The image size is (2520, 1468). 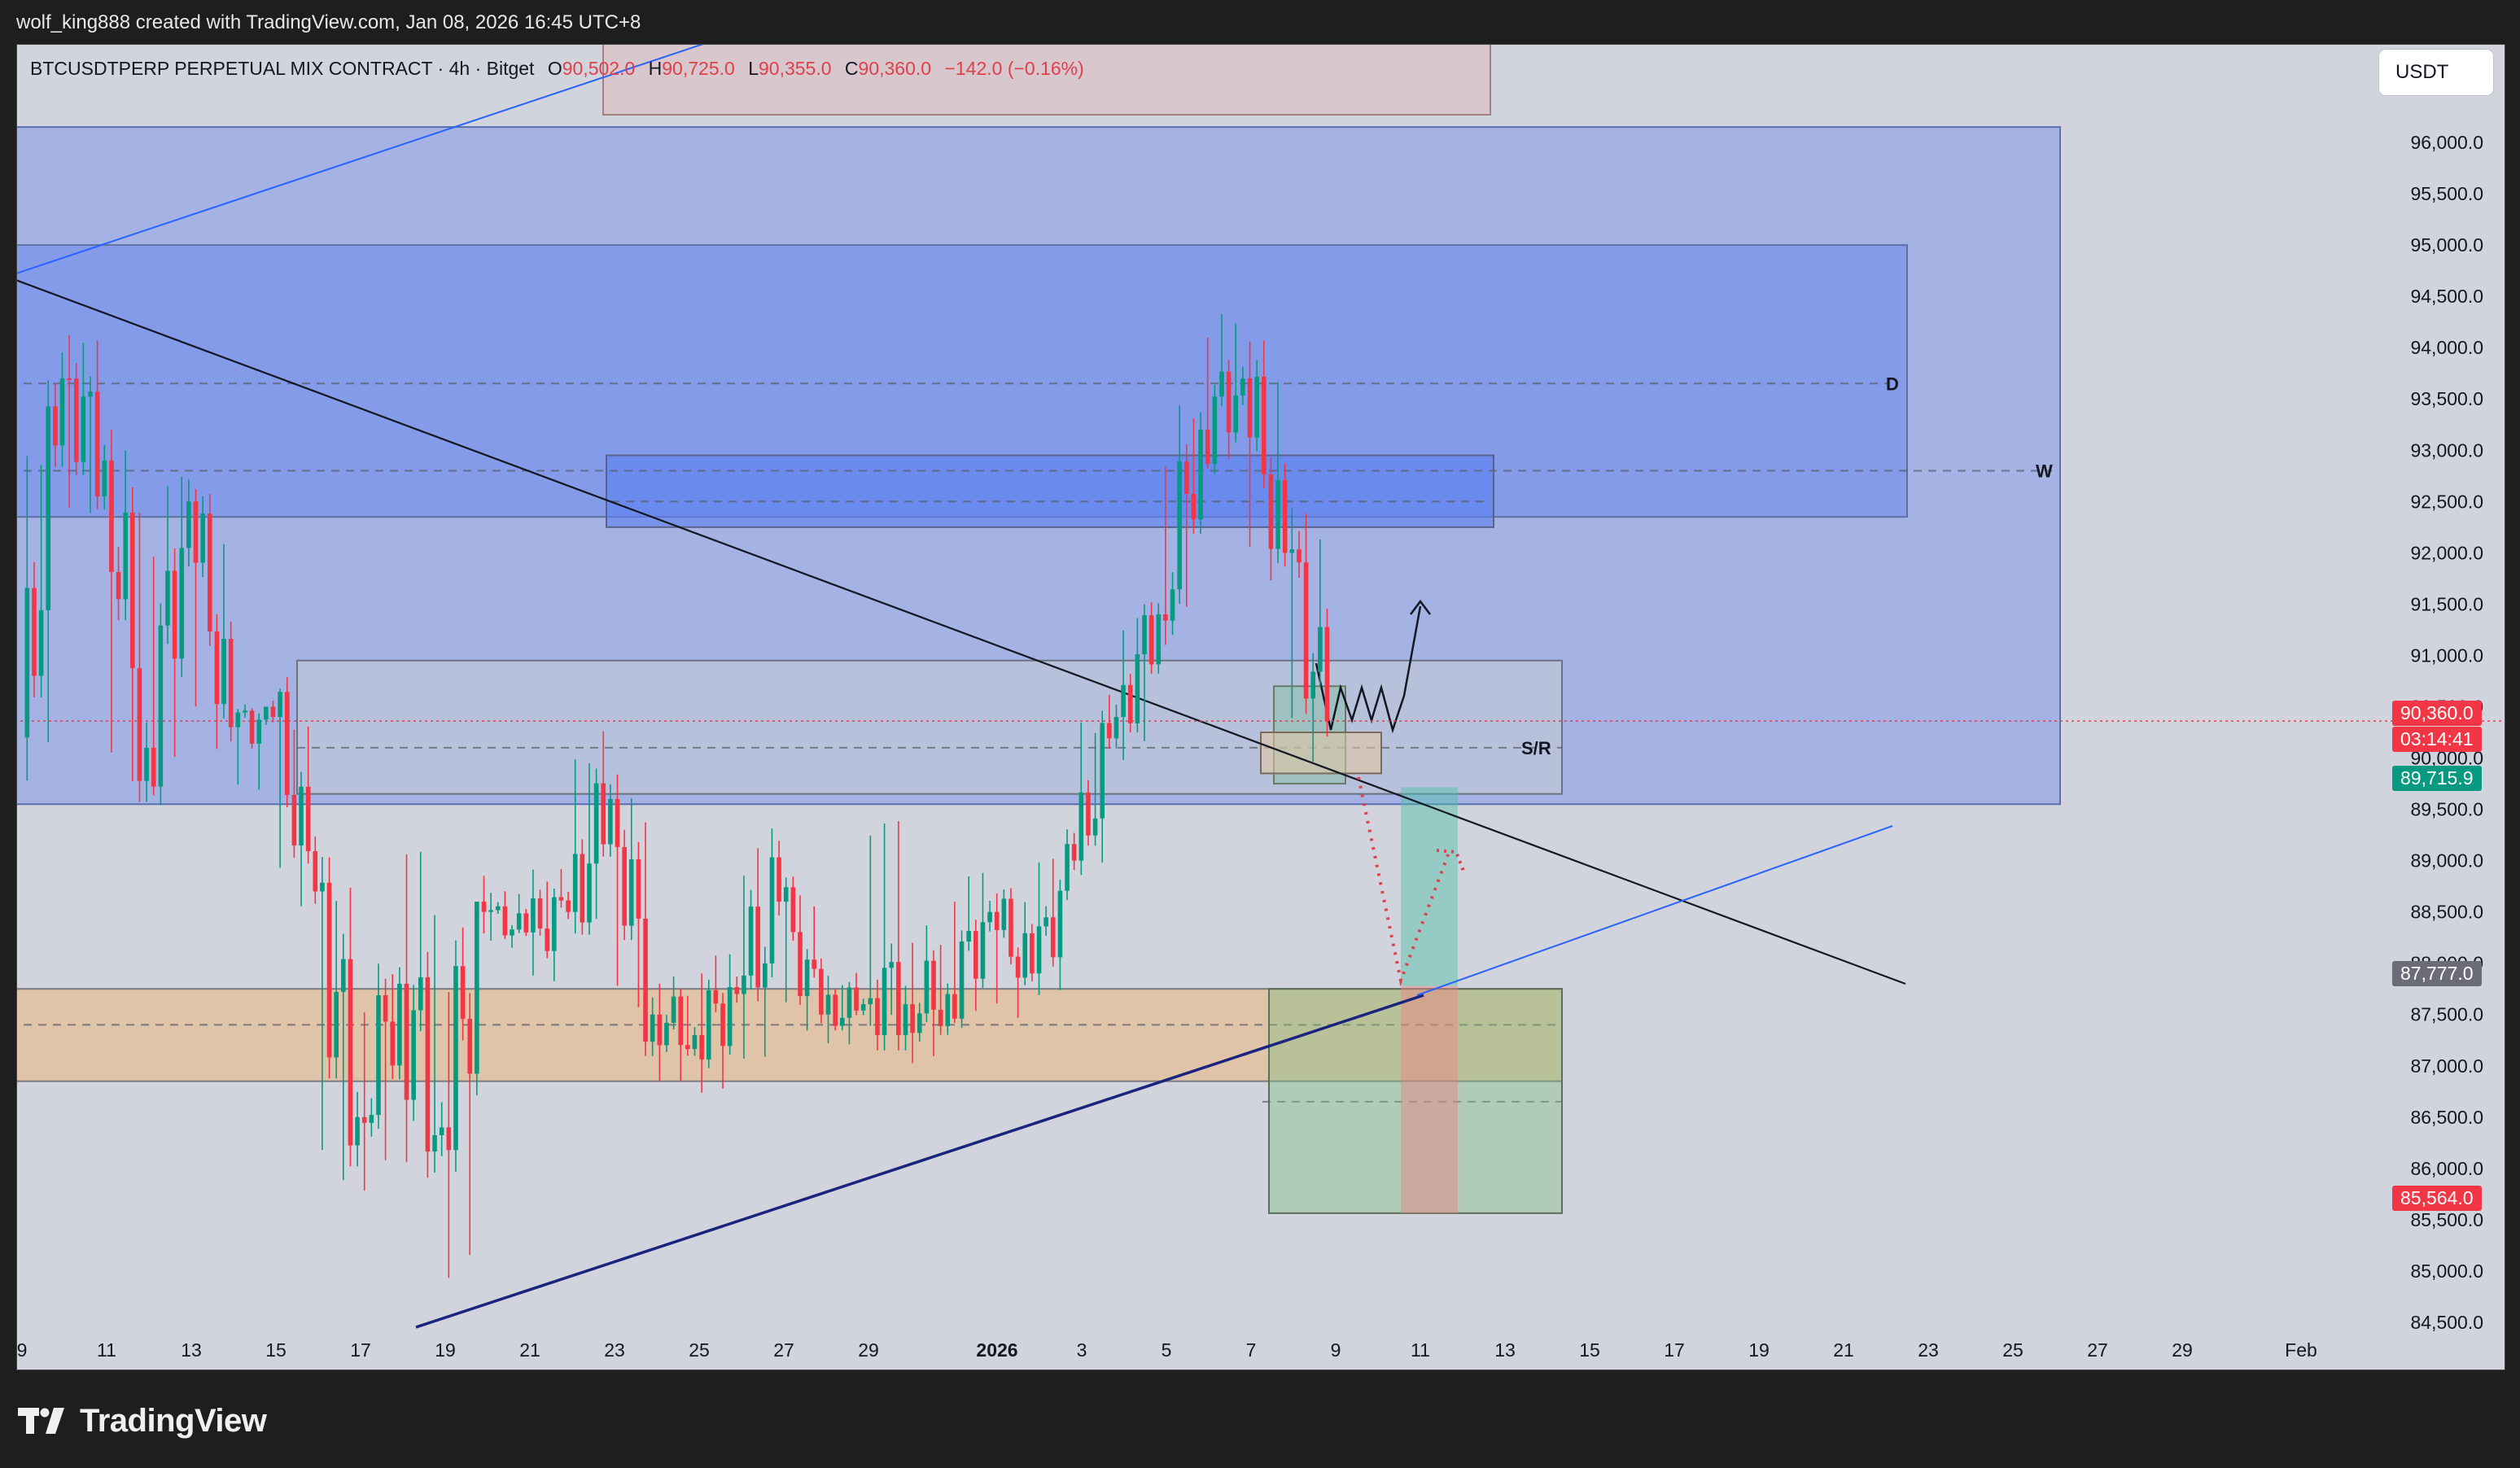 What do you see at coordinates (2447, 1015) in the screenshot?
I see `y-tick-label: 87,500.0` at bounding box center [2447, 1015].